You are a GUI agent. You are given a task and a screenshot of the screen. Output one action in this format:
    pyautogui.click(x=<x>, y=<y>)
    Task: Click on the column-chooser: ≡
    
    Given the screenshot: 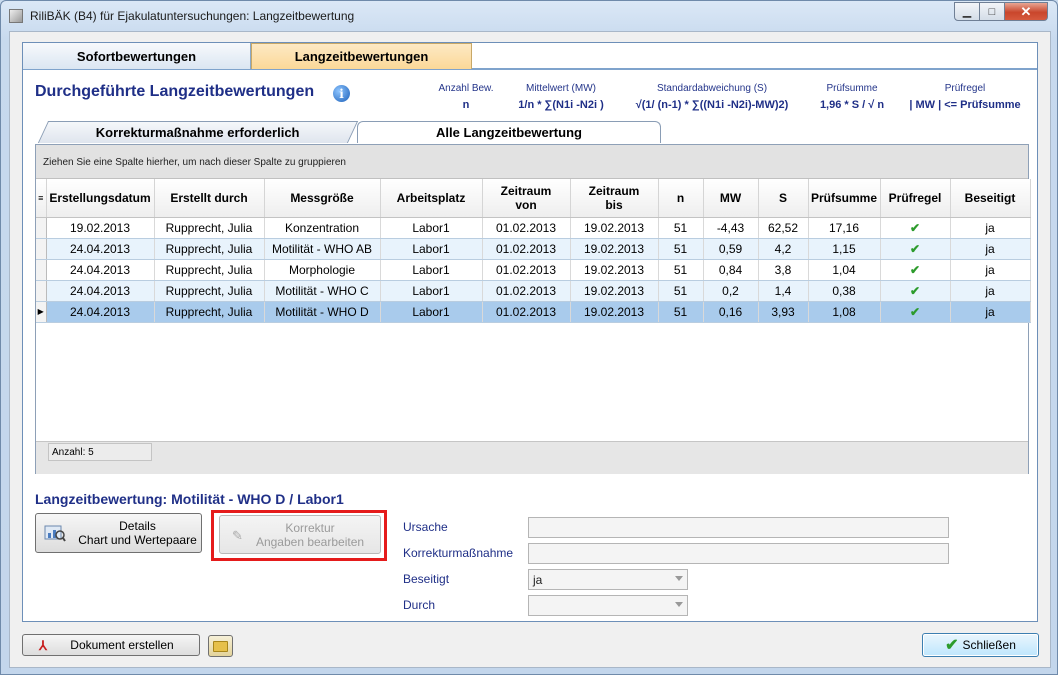 What is the action you would take?
    pyautogui.click(x=41, y=198)
    